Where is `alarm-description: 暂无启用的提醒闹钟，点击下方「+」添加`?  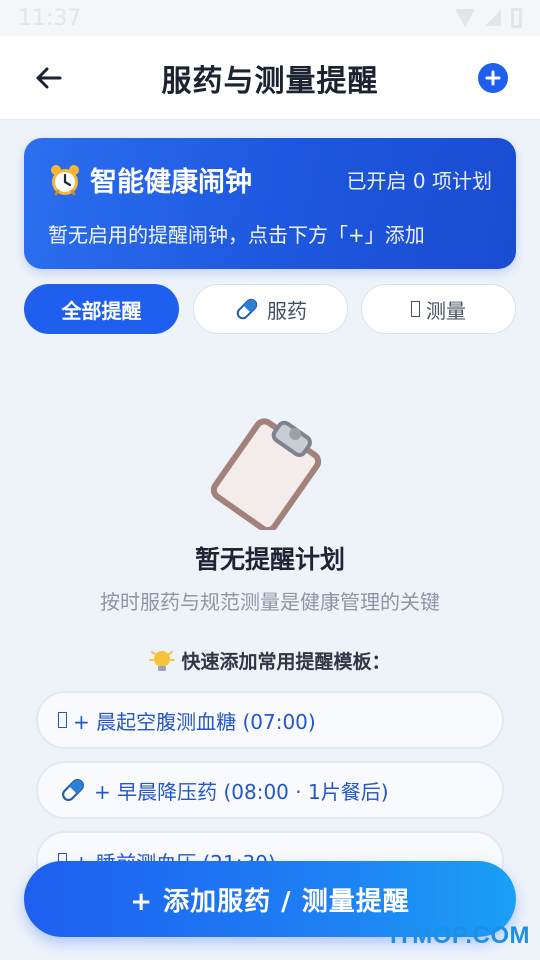
alarm-description: 暂无启用的提醒闹钟，点击下方「+」添加 is located at coordinates (236, 235).